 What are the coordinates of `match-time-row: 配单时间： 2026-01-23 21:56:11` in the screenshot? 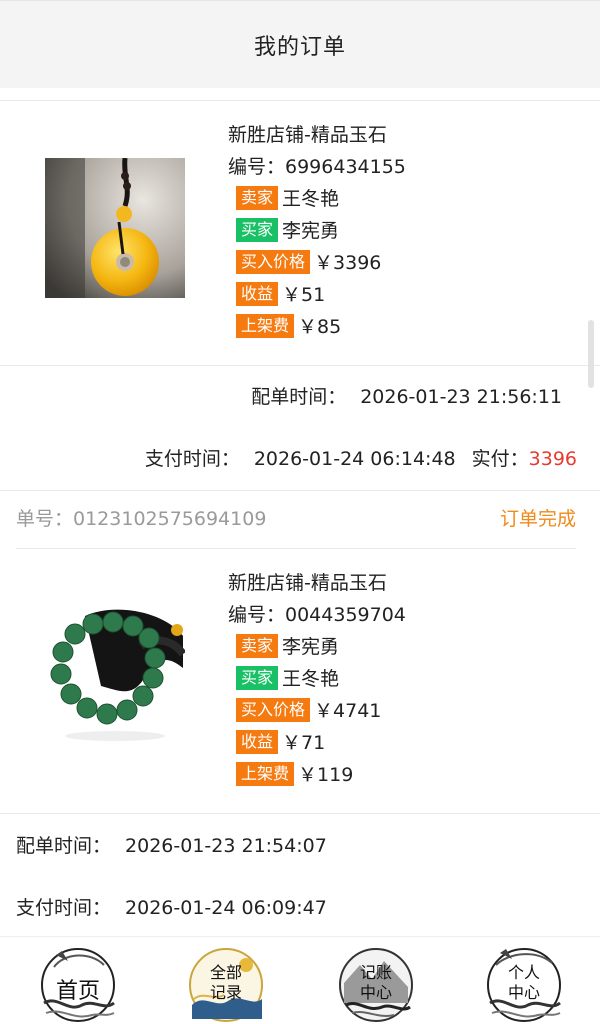 It's located at (406, 395).